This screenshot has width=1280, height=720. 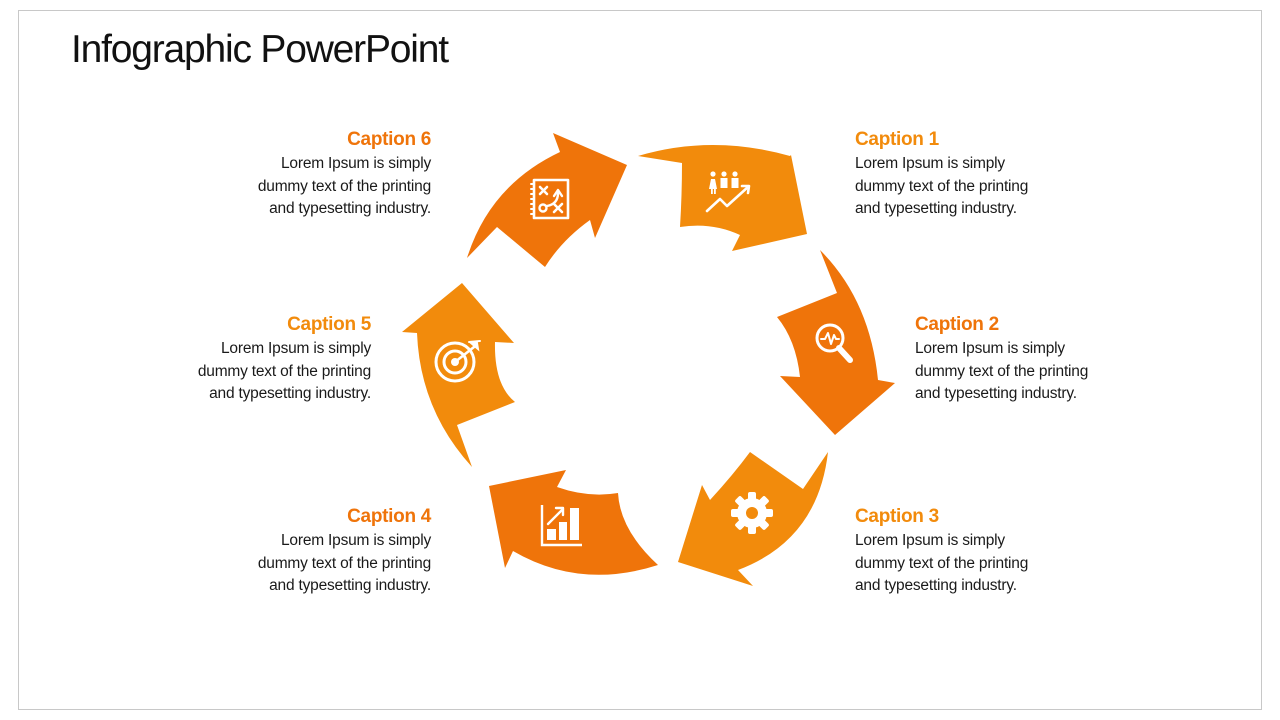 I want to click on caption-title-4: Caption 4, so click(x=389, y=516).